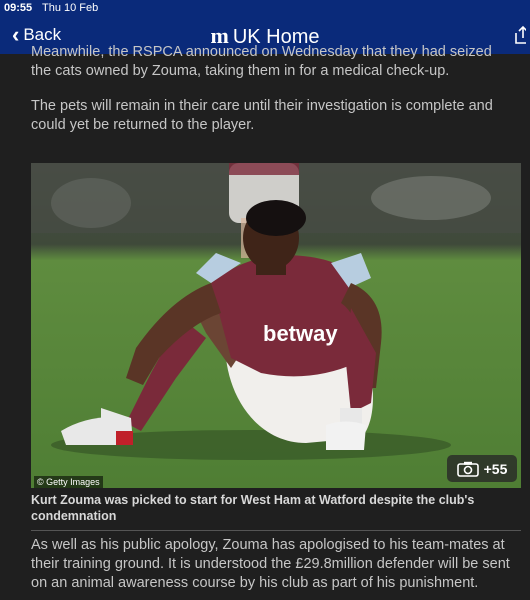  I want to click on photo-credit: © Getty Images, so click(68, 482).